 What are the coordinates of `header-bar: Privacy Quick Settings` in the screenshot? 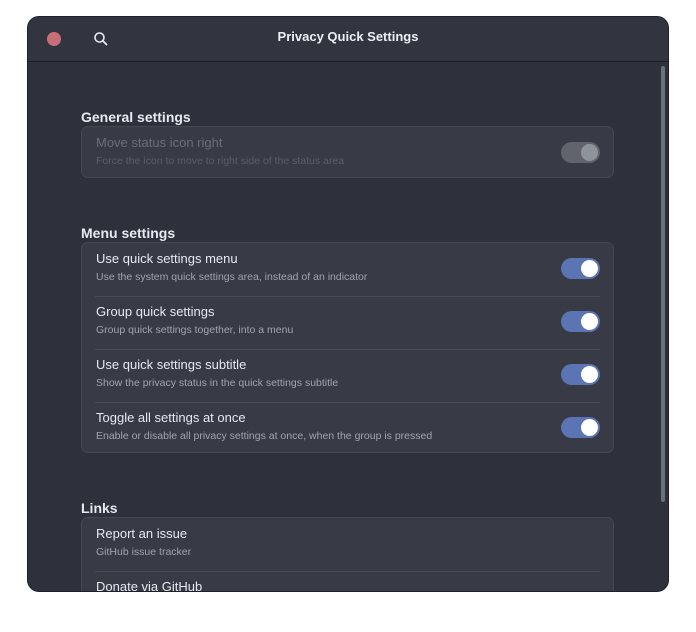 It's located at (348, 39).